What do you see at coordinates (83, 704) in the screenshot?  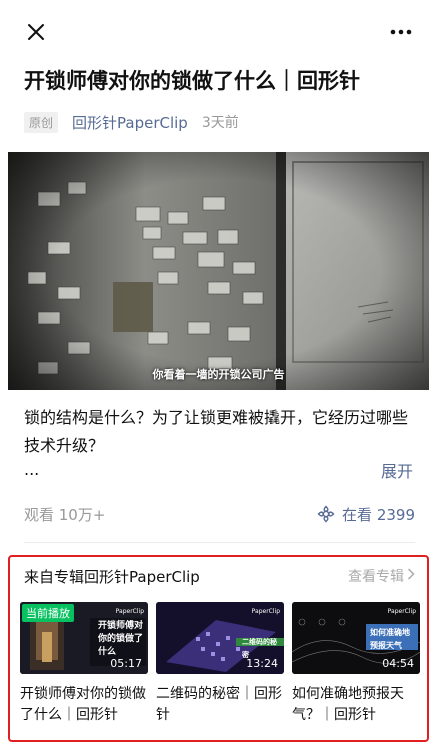 I see `card-title: 开锁师傅对你的锁做了什么｜回形针` at bounding box center [83, 704].